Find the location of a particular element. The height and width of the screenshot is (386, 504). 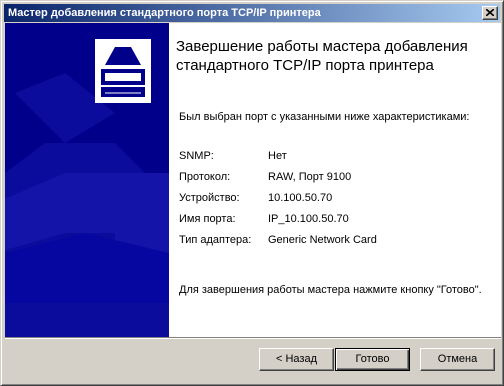

property-row-protocol: Протокол: RAW, Порт 9100 is located at coordinates (278, 181).